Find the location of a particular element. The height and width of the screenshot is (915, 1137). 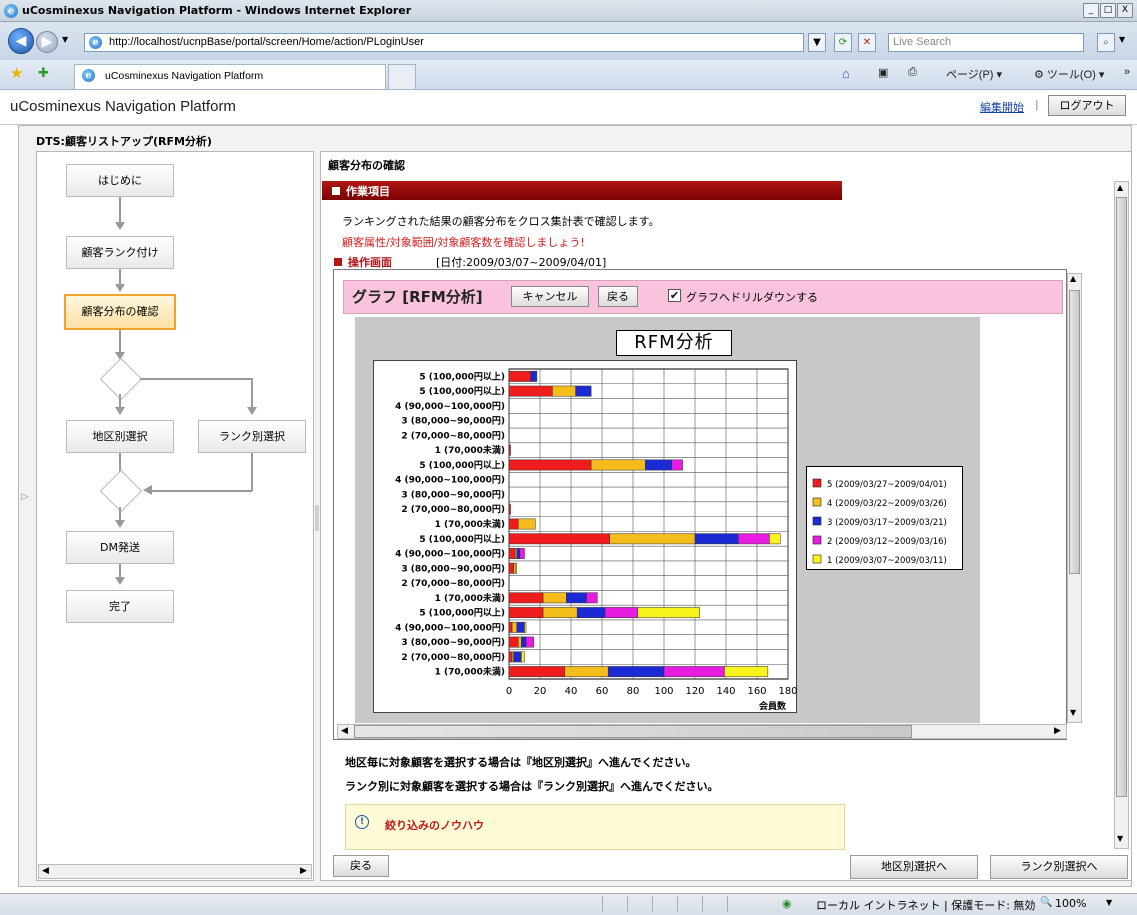

flow-step-done: 完了 is located at coordinates (120, 606).